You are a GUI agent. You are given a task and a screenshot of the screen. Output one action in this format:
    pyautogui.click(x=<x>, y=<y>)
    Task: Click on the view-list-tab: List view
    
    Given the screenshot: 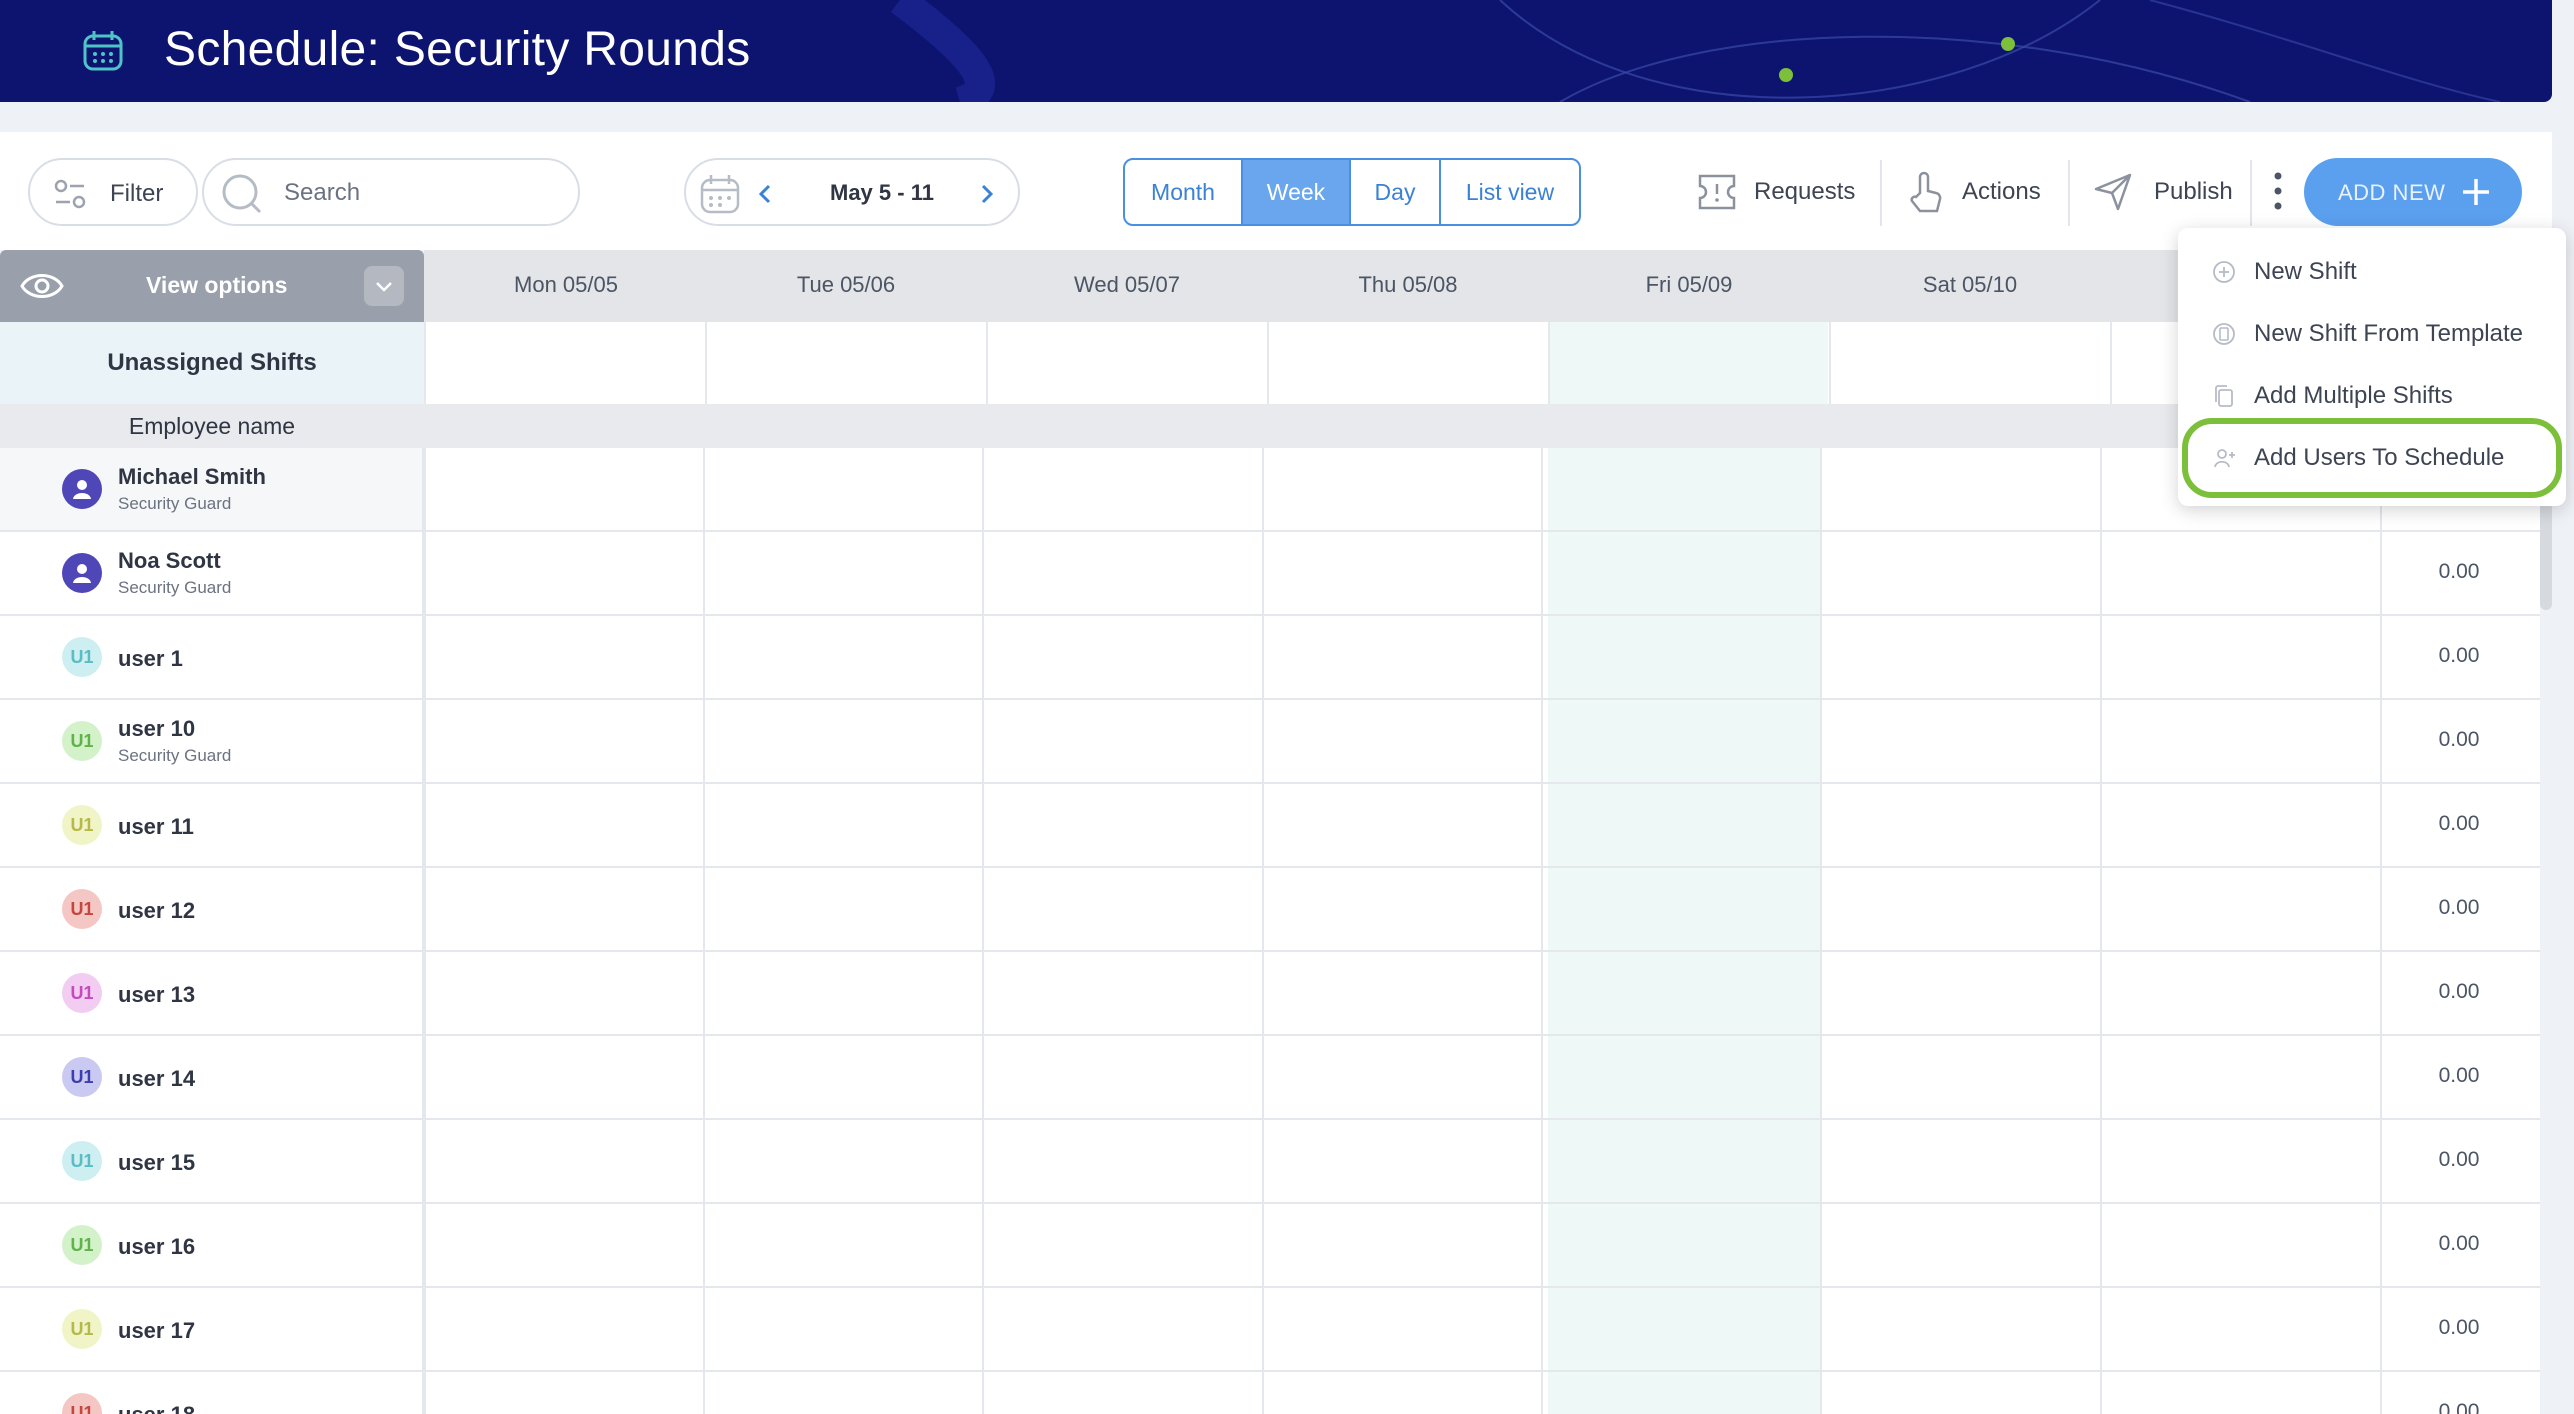 What is the action you would take?
    pyautogui.click(x=1510, y=192)
    